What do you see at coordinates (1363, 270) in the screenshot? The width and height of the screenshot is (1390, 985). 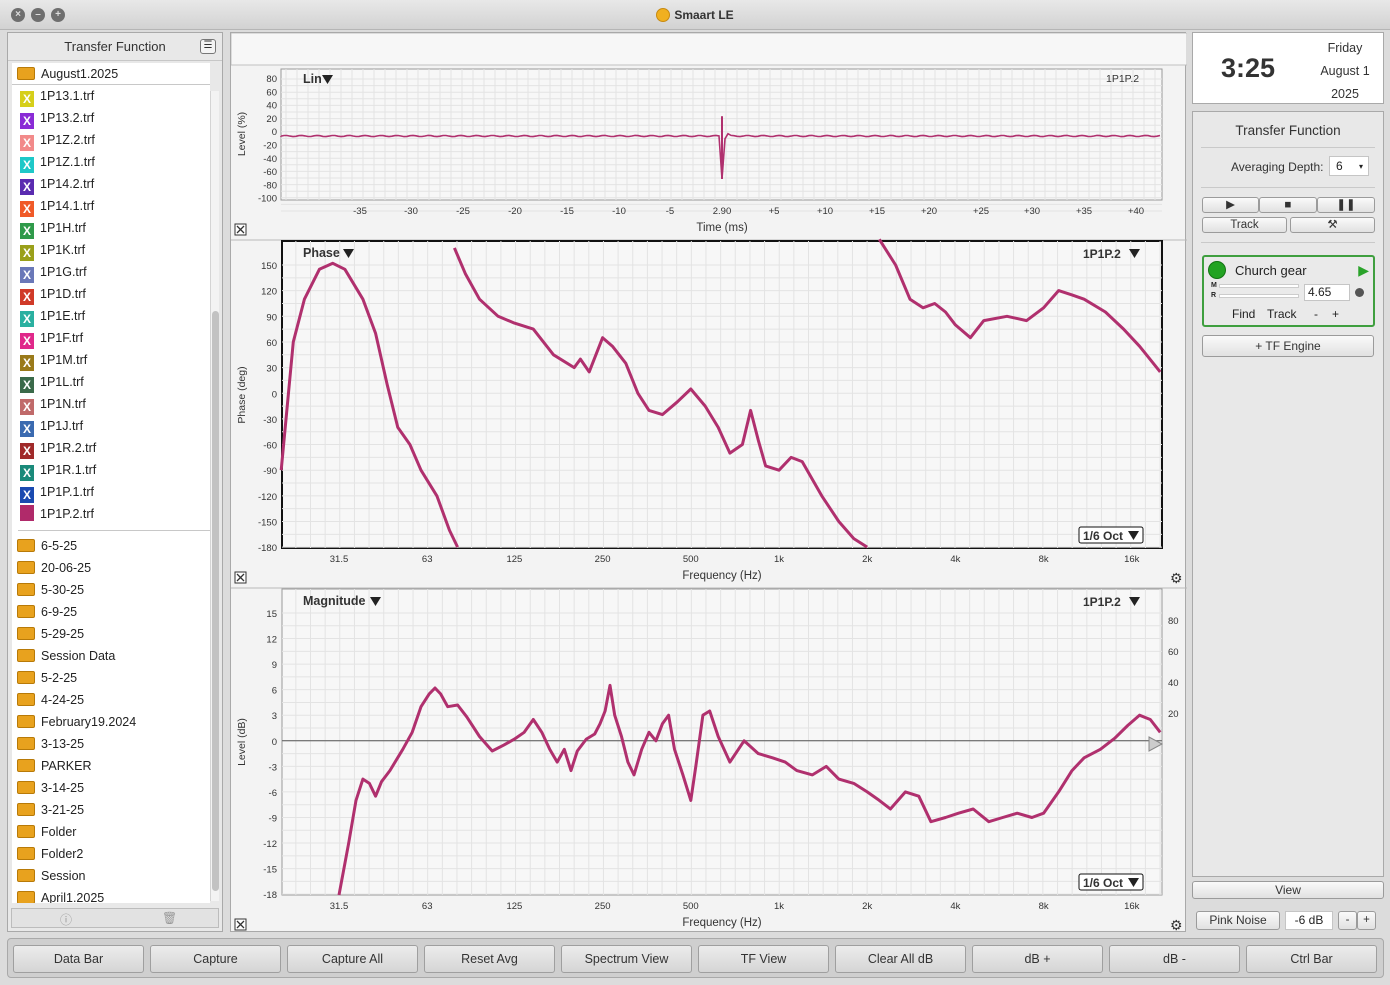 I see `engine-run-icon: ▶` at bounding box center [1363, 270].